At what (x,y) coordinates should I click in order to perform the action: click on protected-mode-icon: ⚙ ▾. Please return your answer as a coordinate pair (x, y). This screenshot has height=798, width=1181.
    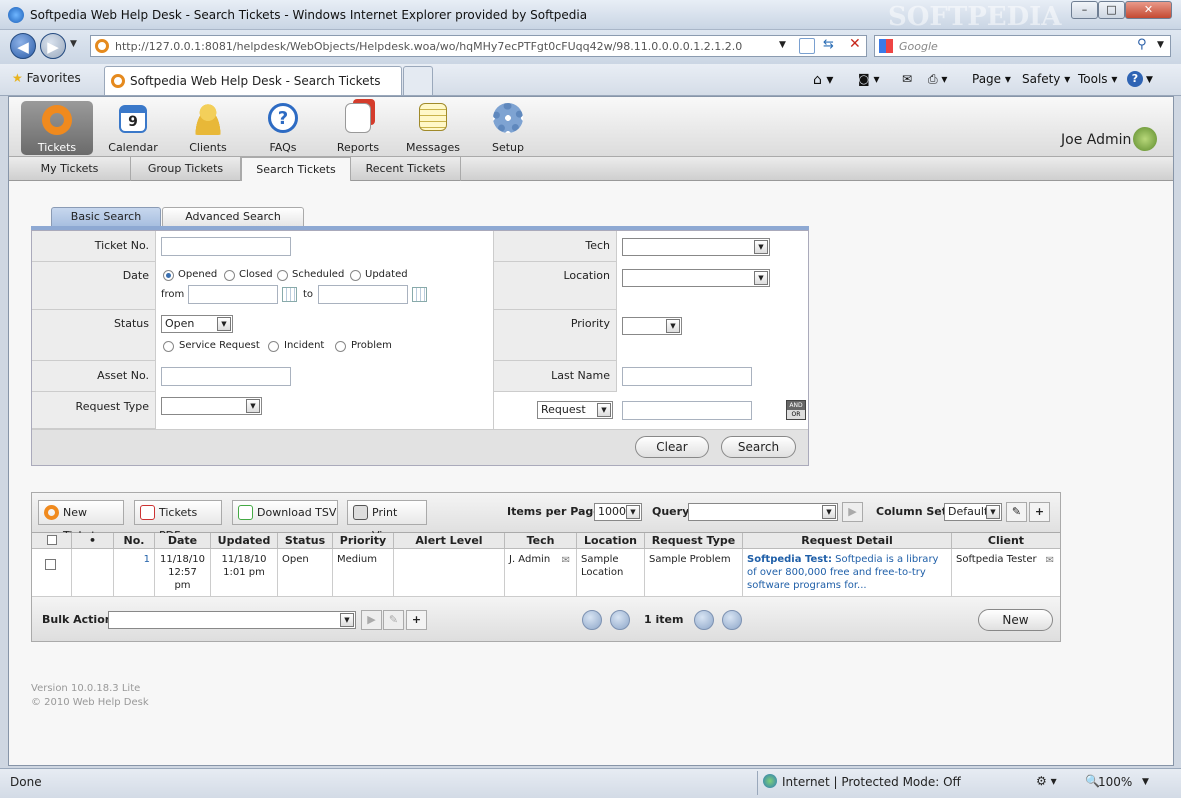
    Looking at the image, I should click on (1046, 781).